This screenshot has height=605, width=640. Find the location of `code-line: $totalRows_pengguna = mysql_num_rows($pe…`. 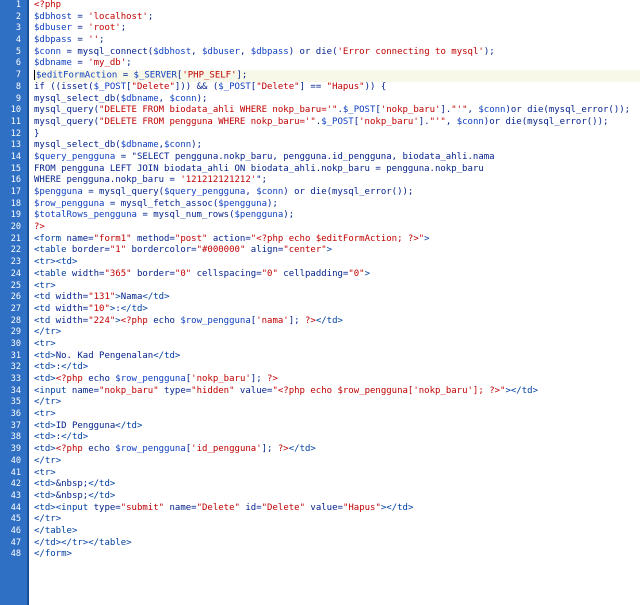

code-line: $totalRows_pengguna = mysql_num_rows($pe… is located at coordinates (337, 216).